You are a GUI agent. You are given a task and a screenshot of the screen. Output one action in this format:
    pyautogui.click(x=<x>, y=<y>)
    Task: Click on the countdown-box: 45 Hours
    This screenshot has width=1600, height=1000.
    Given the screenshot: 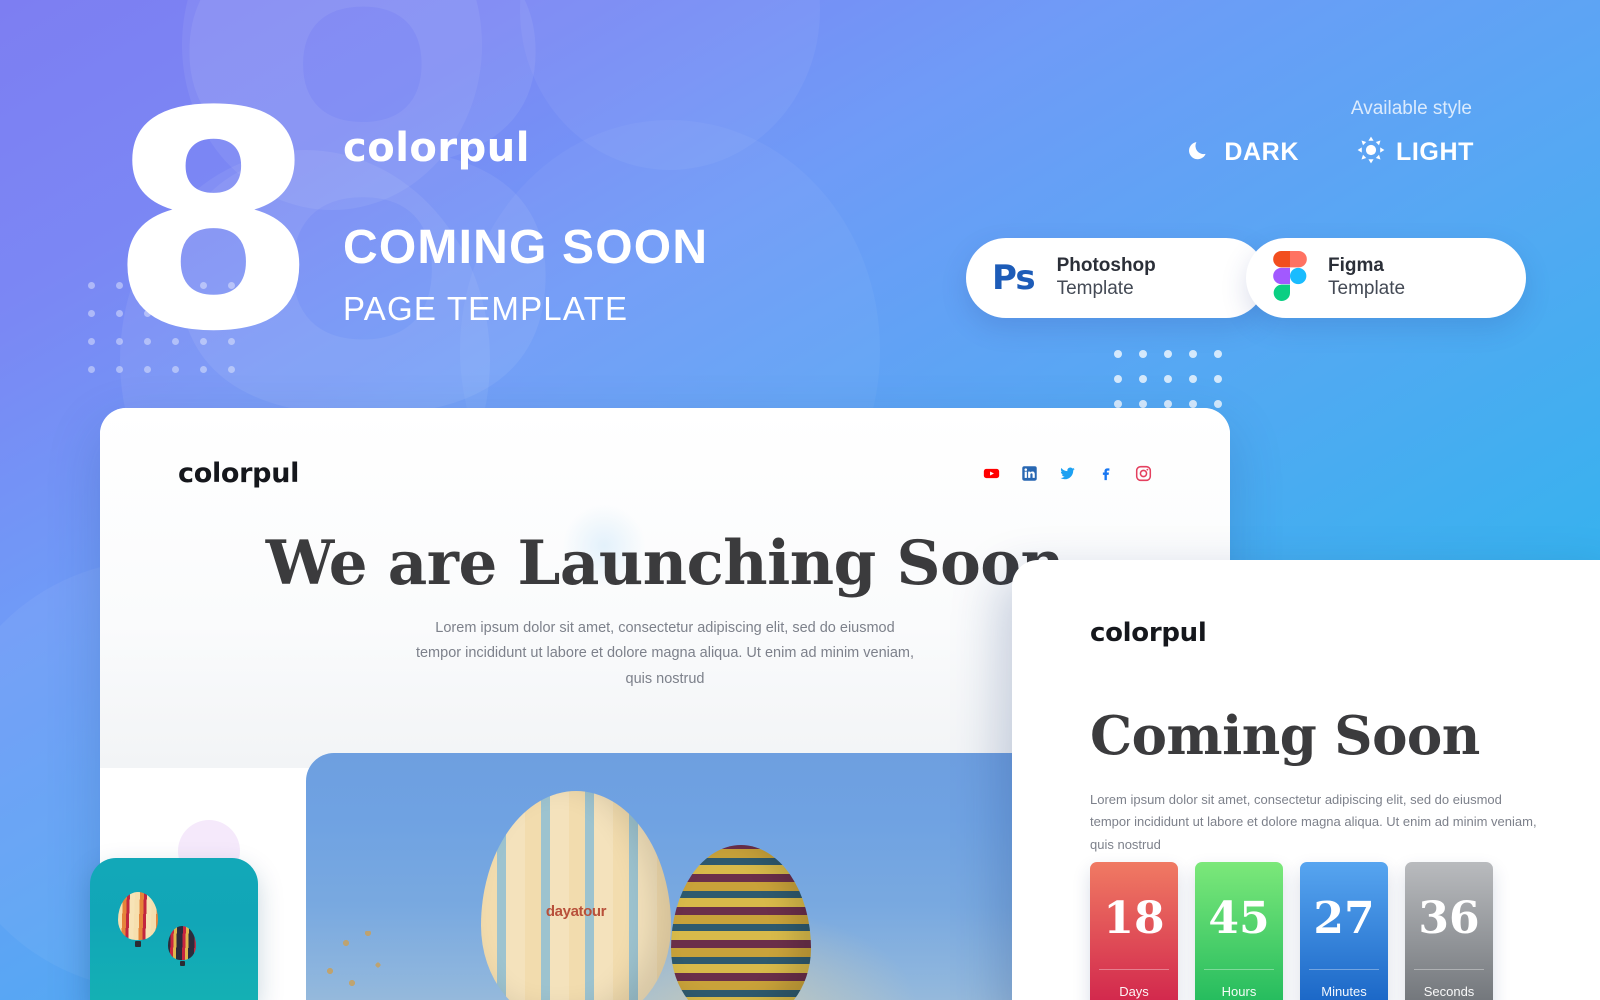 What is the action you would take?
    pyautogui.click(x=1239, y=931)
    